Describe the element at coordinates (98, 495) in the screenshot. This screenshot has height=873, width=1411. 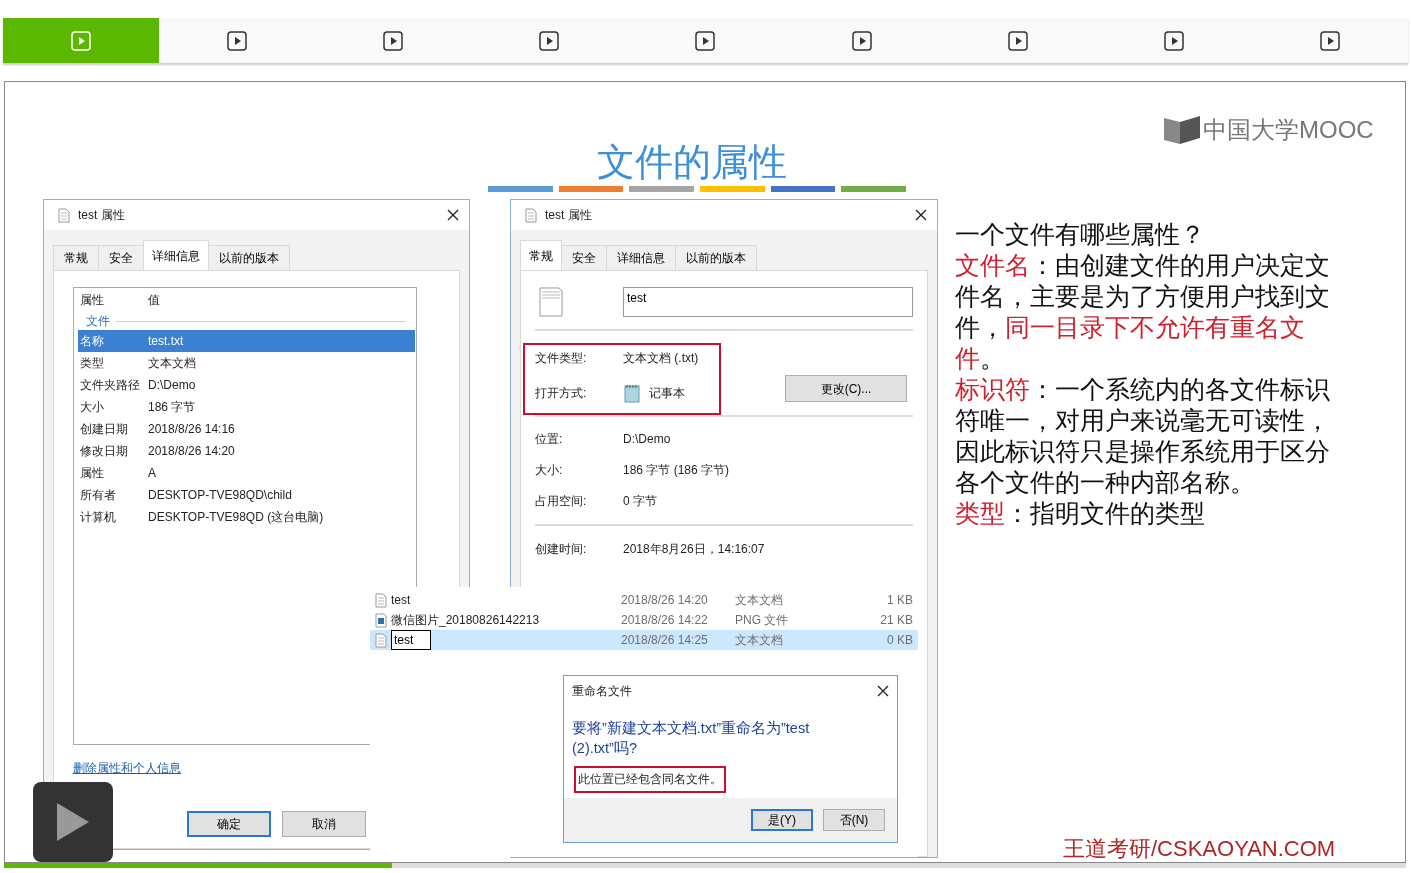
I see `property-name: 所有者` at that location.